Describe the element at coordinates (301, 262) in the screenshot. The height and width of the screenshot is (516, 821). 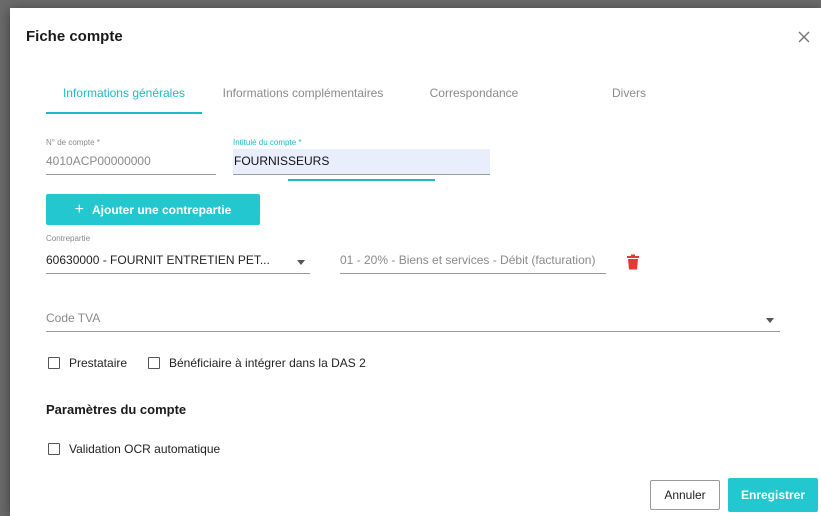
I see `counterpart-chevron-down-icon` at that location.